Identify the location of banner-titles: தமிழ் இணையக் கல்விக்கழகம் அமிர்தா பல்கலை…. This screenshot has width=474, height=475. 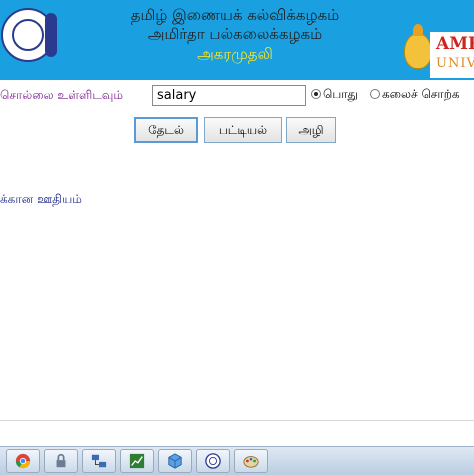
(235, 35).